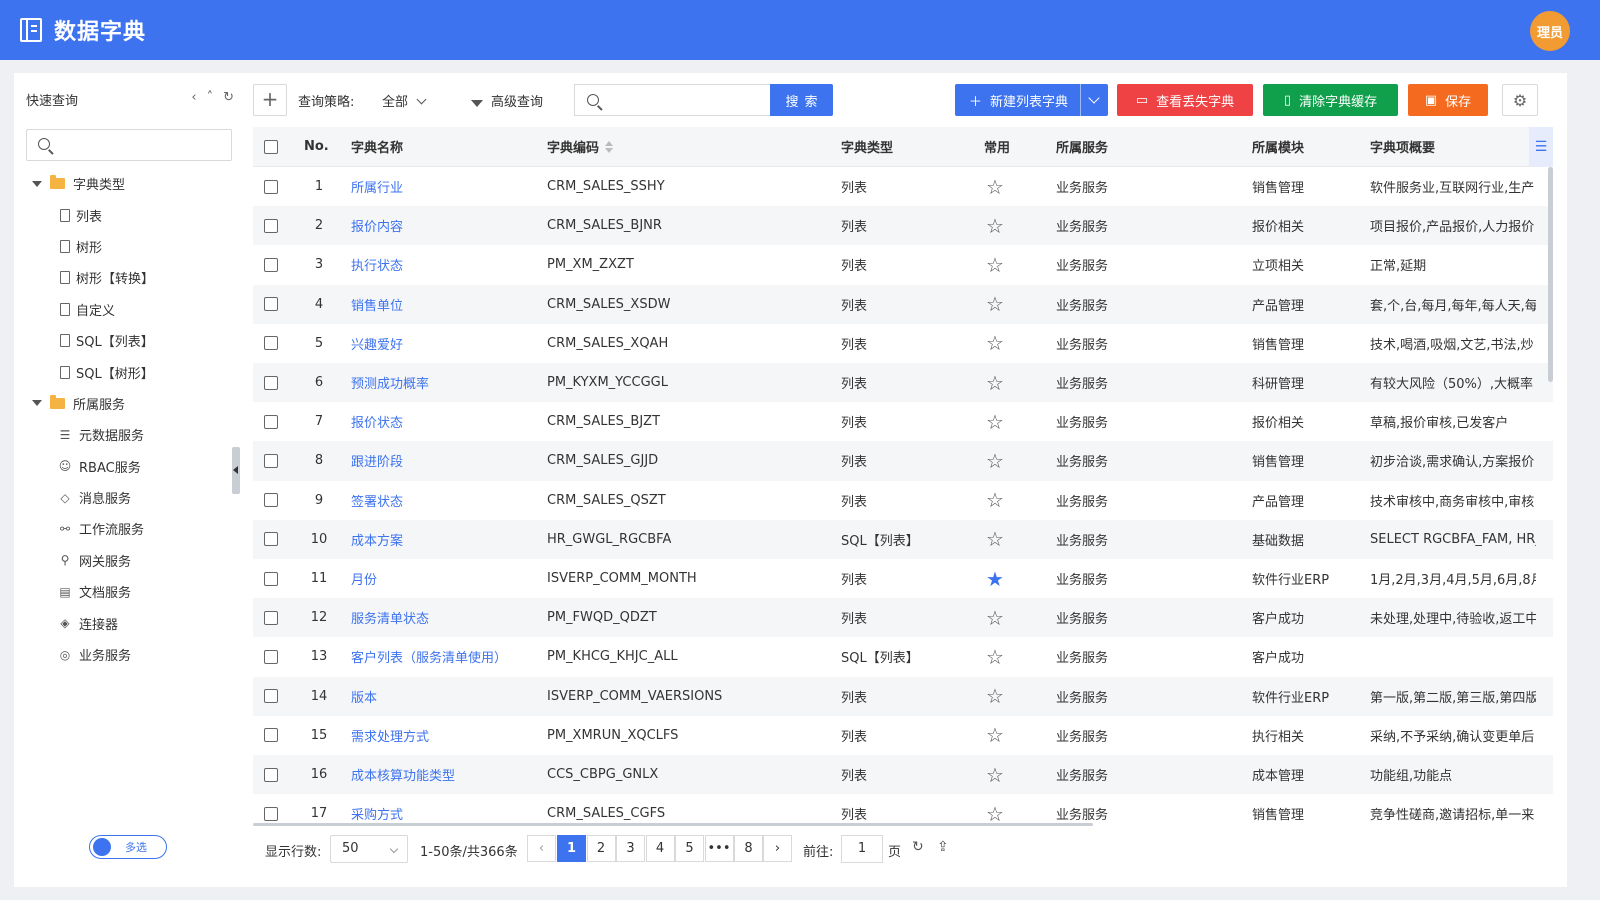 The image size is (1600, 900). Describe the element at coordinates (130, 560) in the screenshot. I see `tree-item: ⚲ 网关服务` at that location.